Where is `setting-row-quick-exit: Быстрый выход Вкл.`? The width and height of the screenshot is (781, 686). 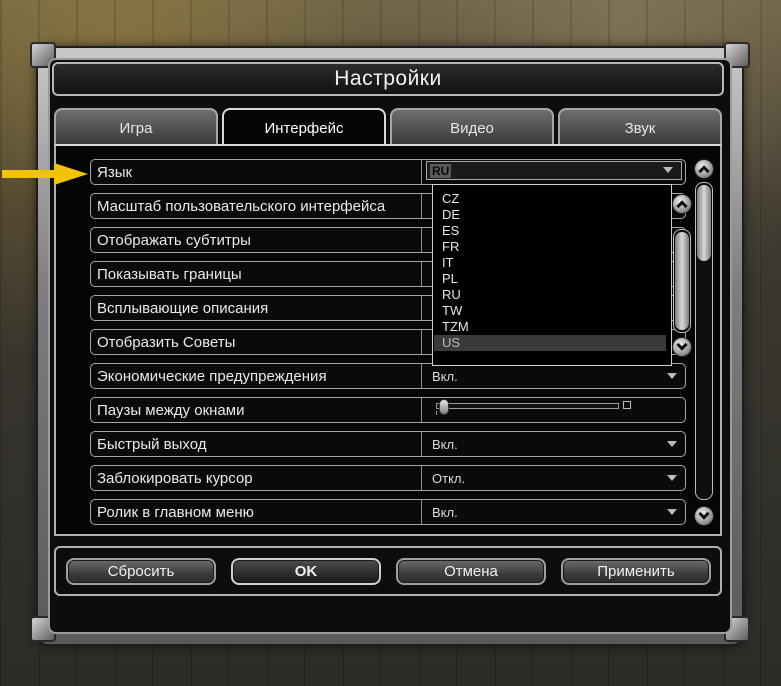 setting-row-quick-exit: Быстрый выход Вкл. is located at coordinates (388, 444).